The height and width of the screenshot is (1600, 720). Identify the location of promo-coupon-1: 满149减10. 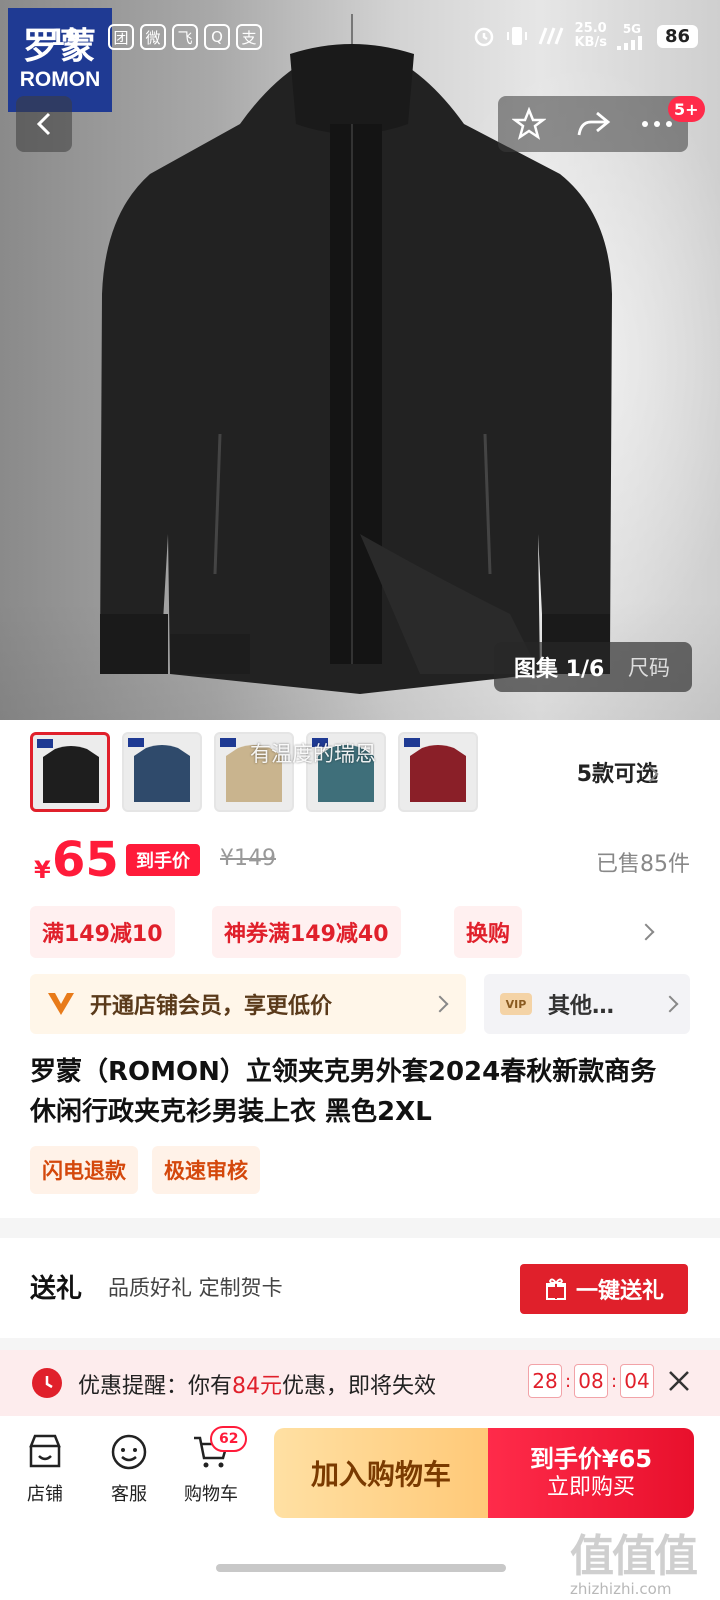
(102, 932).